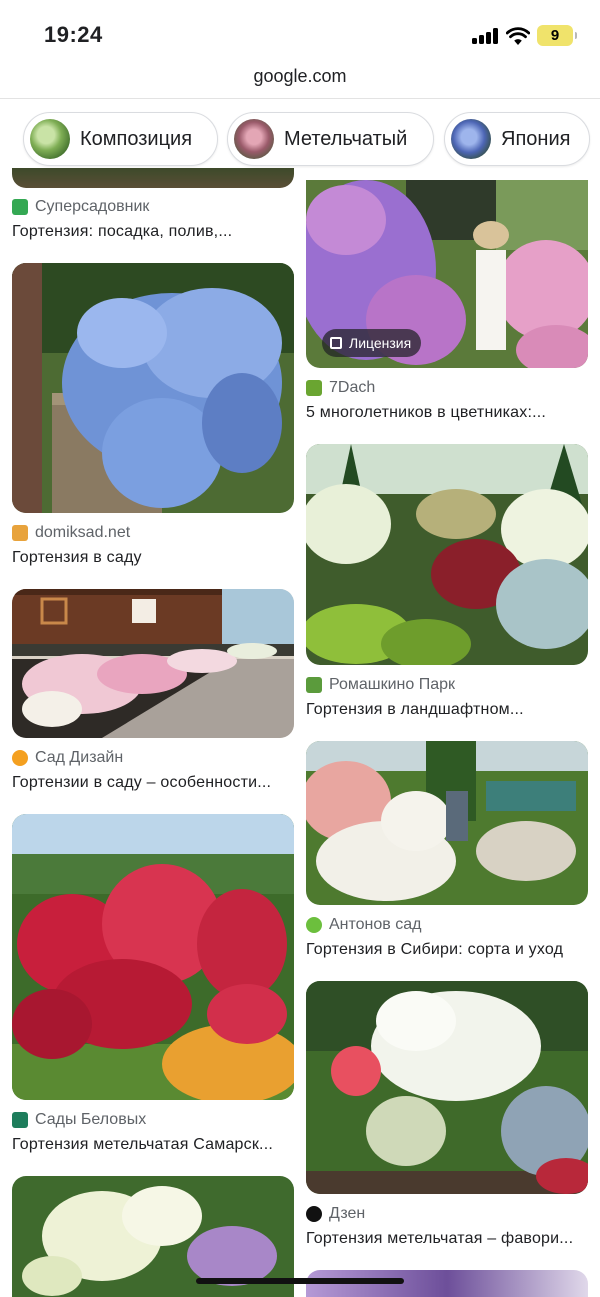  I want to click on result-source: Сад Дизайн, so click(67, 758).